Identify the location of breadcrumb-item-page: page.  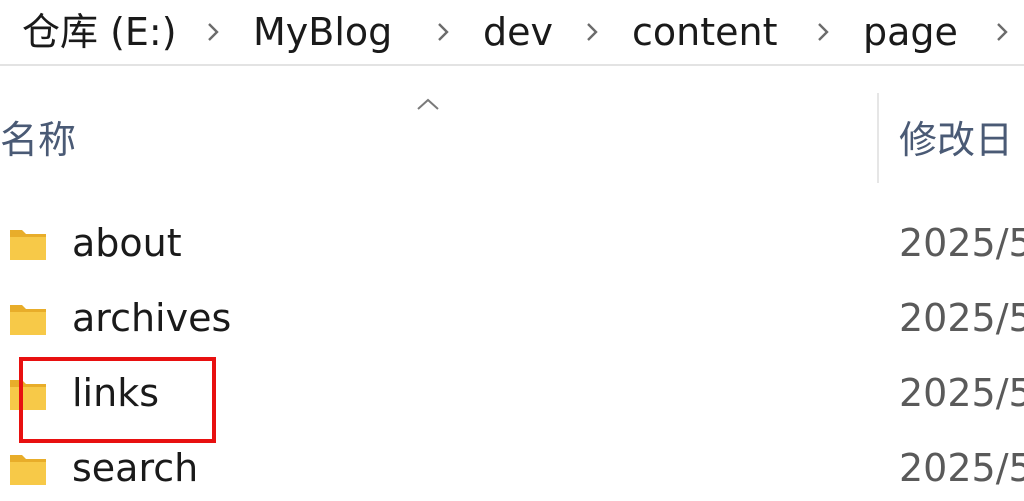
(910, 32).